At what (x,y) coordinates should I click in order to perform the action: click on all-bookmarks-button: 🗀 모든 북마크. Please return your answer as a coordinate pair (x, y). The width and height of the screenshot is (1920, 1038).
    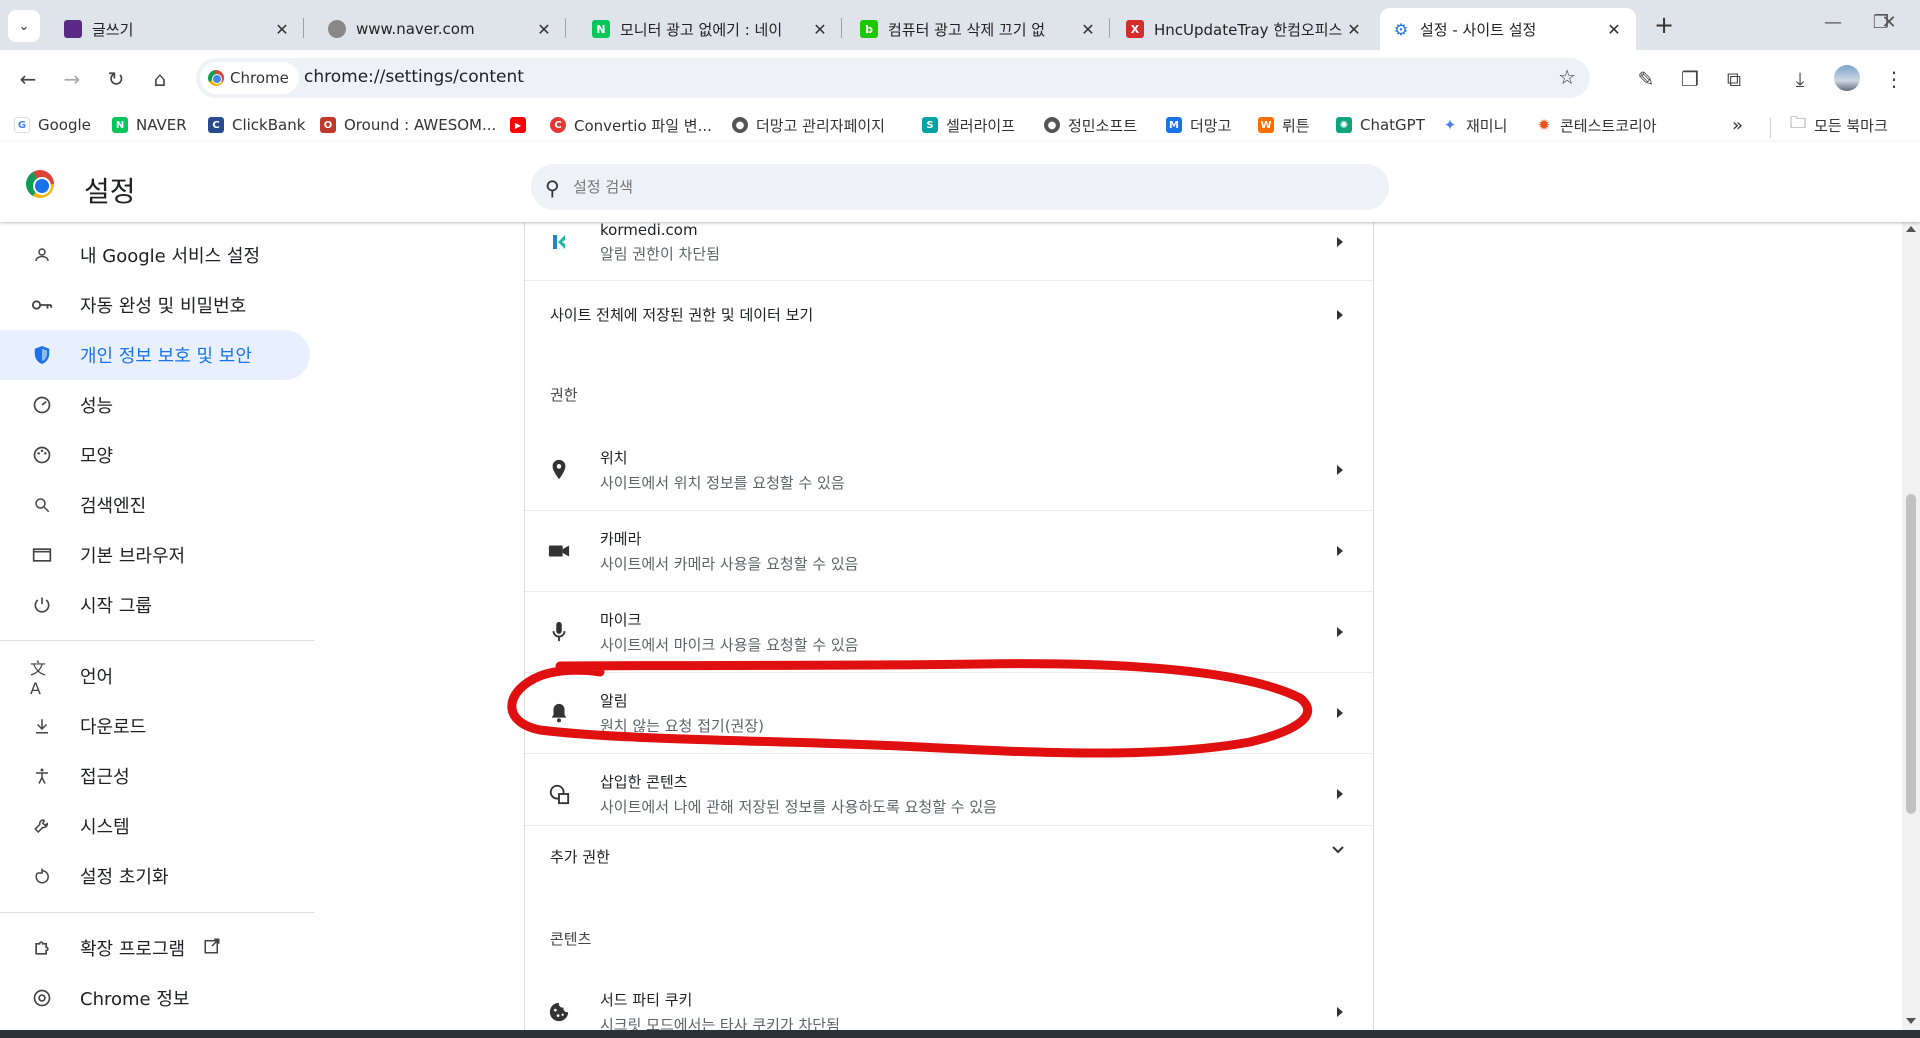
    Looking at the image, I should click on (1839, 124).